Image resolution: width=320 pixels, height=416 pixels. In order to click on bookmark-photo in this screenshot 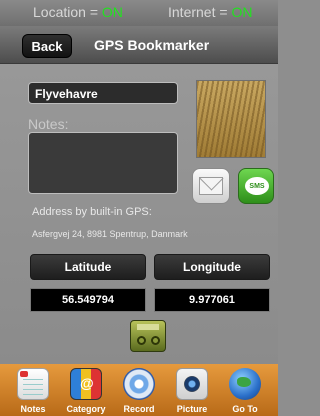, I will do `click(231, 119)`.